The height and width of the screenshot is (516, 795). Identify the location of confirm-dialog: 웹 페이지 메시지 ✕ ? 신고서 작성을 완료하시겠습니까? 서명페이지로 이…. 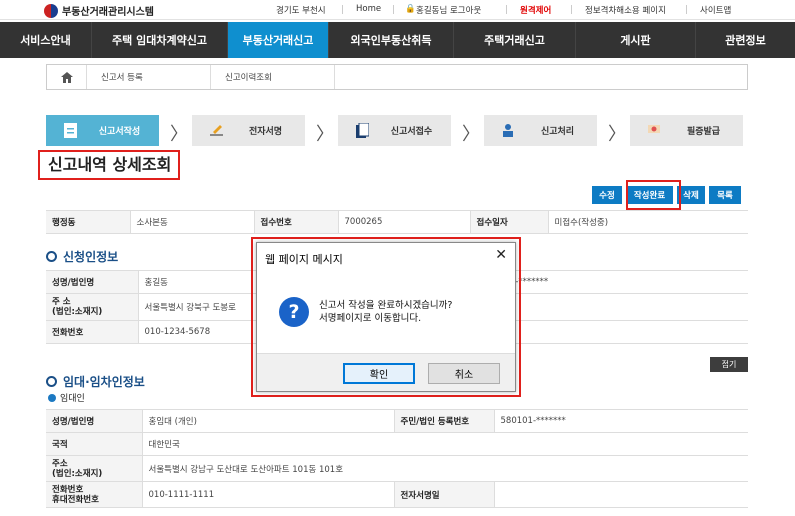
(386, 317).